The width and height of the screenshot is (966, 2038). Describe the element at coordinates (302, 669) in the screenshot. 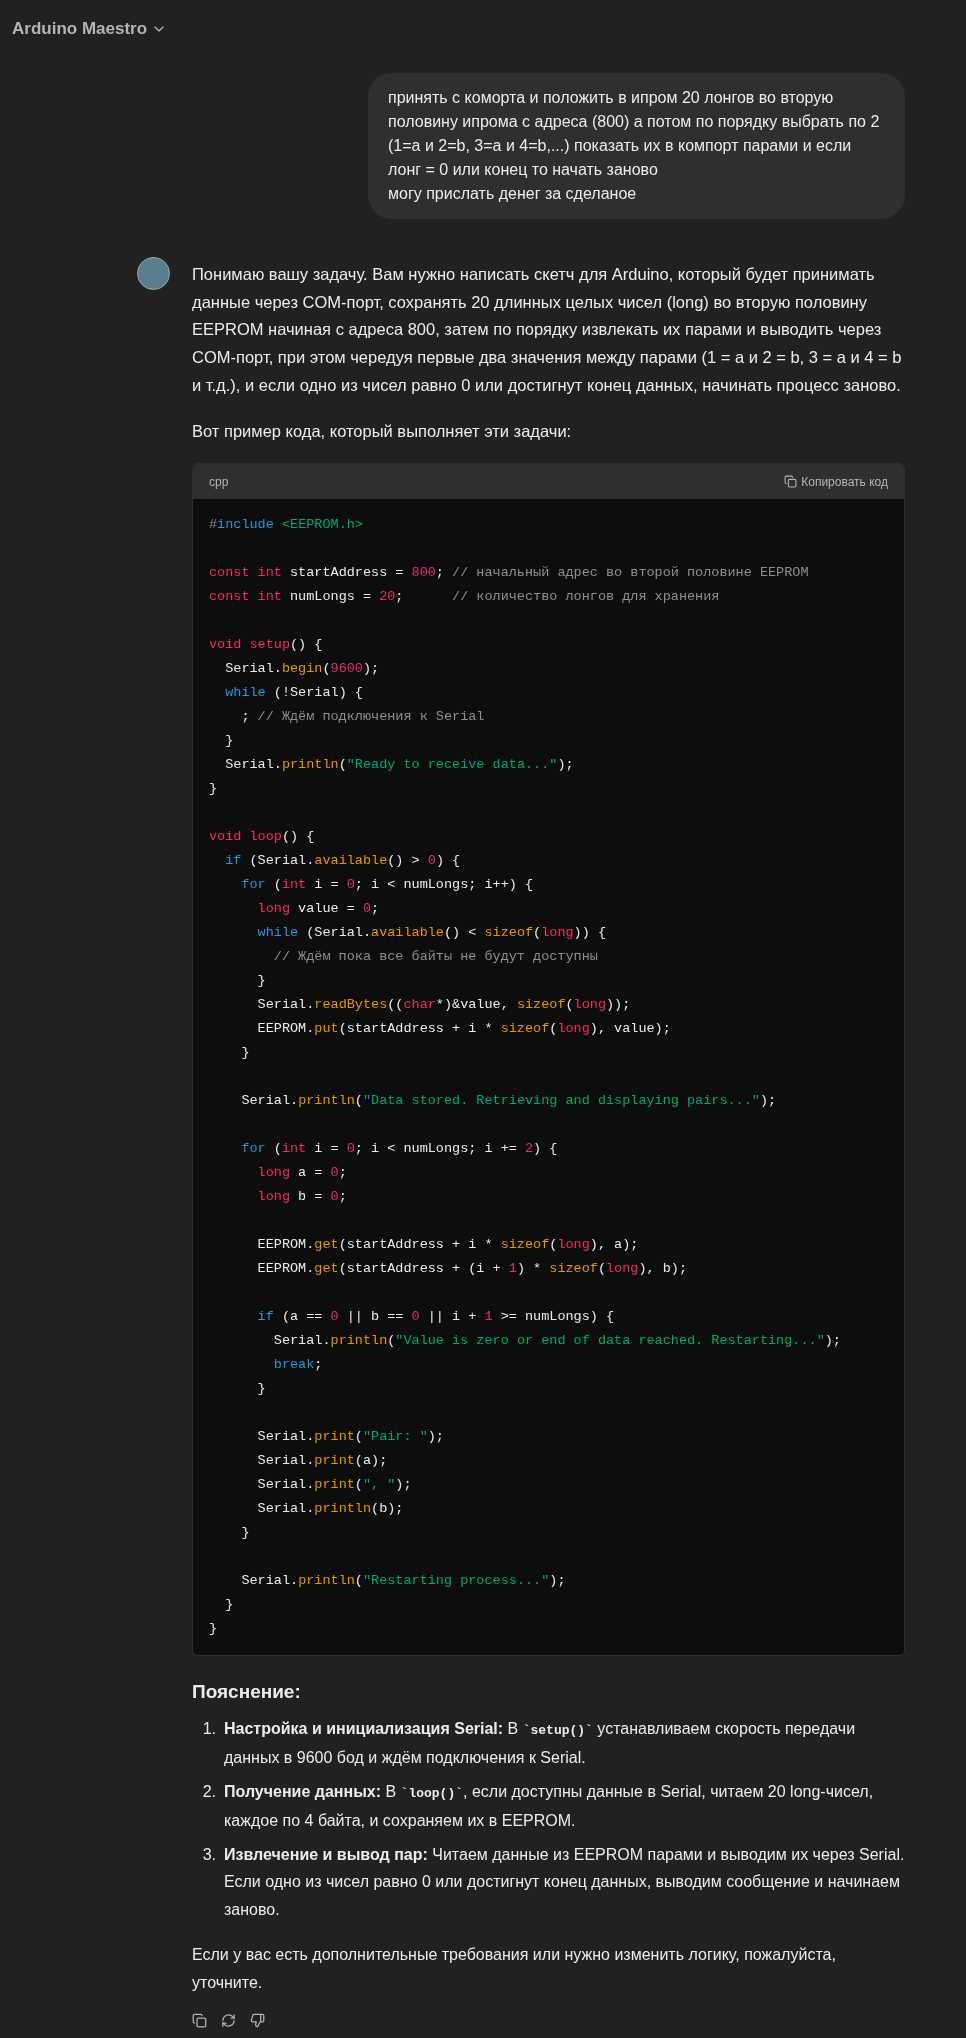

I see `code-line: Serial.begin(9600);` at that location.